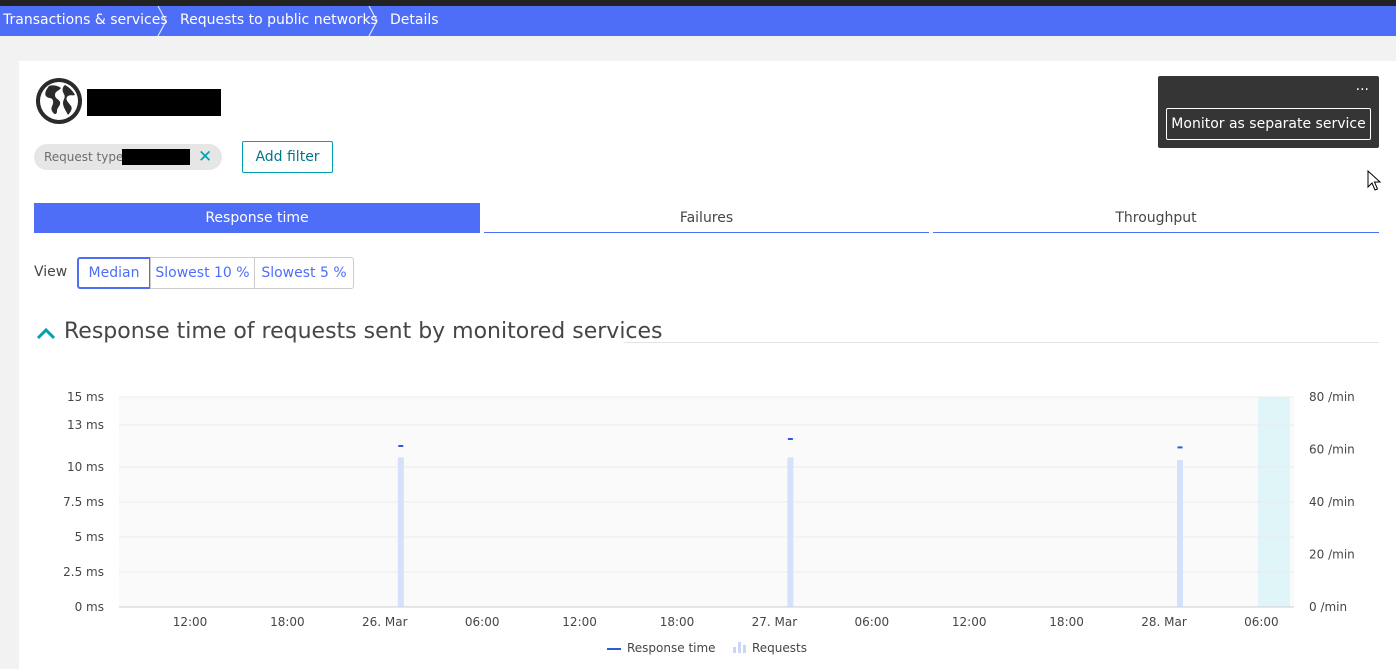 The width and height of the screenshot is (1396, 669). Describe the element at coordinates (46, 333) in the screenshot. I see `collapse-chevron-up-icon` at that location.